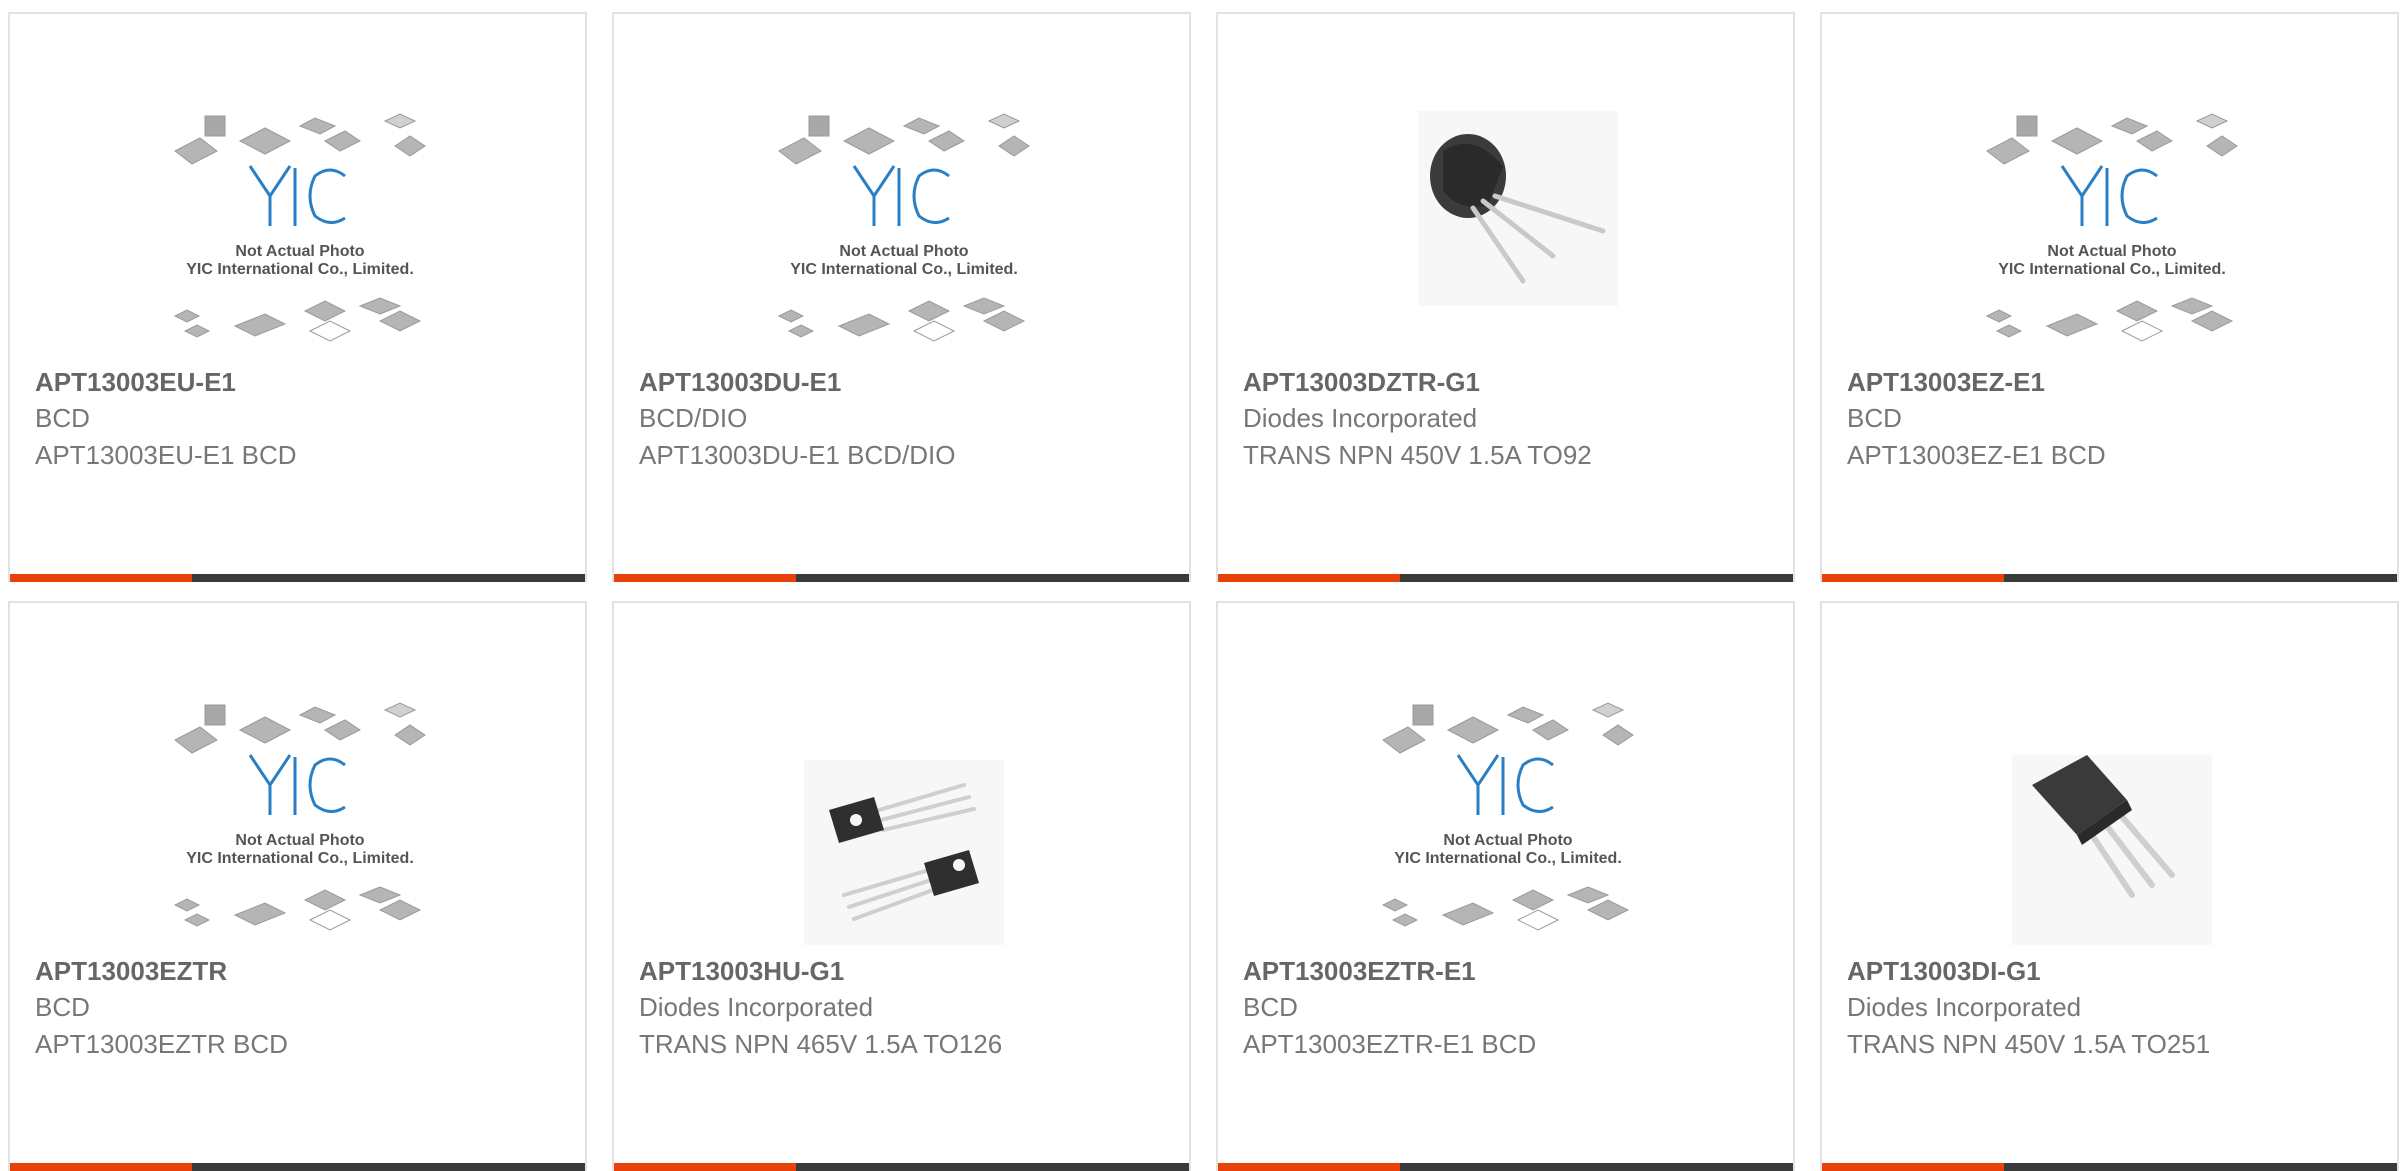 The height and width of the screenshot is (1171, 2400). What do you see at coordinates (300, 382) in the screenshot?
I see `part-number: APT13003EU-E1` at bounding box center [300, 382].